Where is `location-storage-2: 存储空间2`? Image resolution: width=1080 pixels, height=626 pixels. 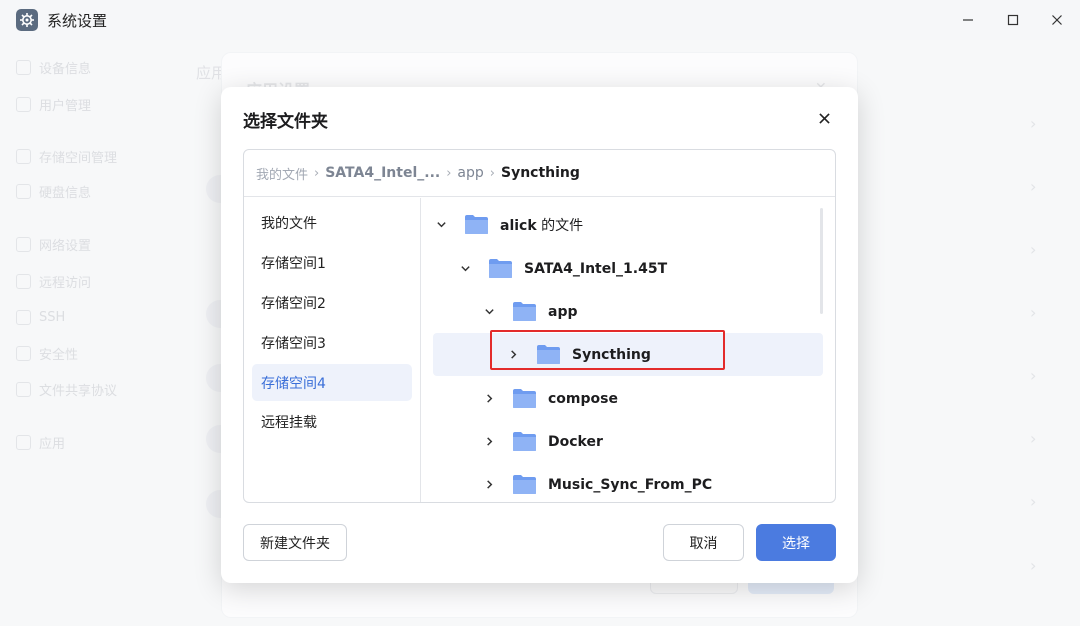
location-storage-2: 存储空间2 is located at coordinates (332, 302).